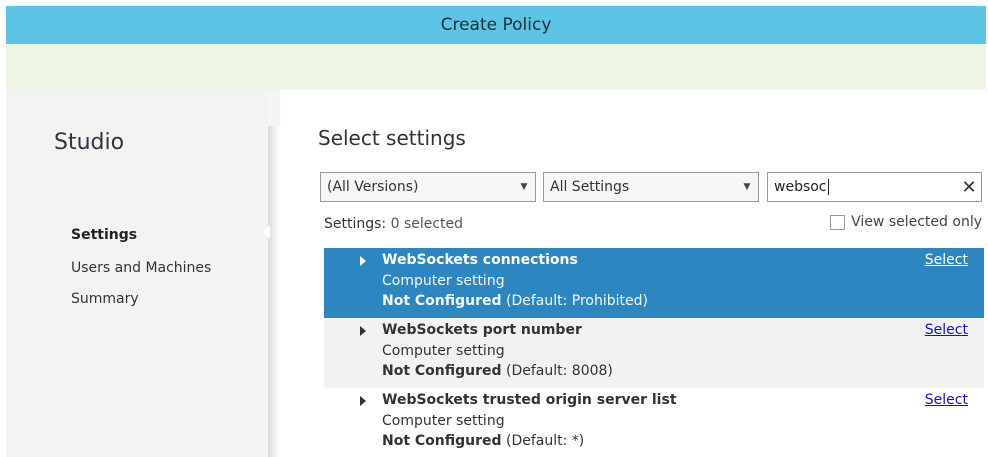 The image size is (988, 457). Describe the element at coordinates (355, 224) in the screenshot. I see `settings-count-label: Settings:` at that location.